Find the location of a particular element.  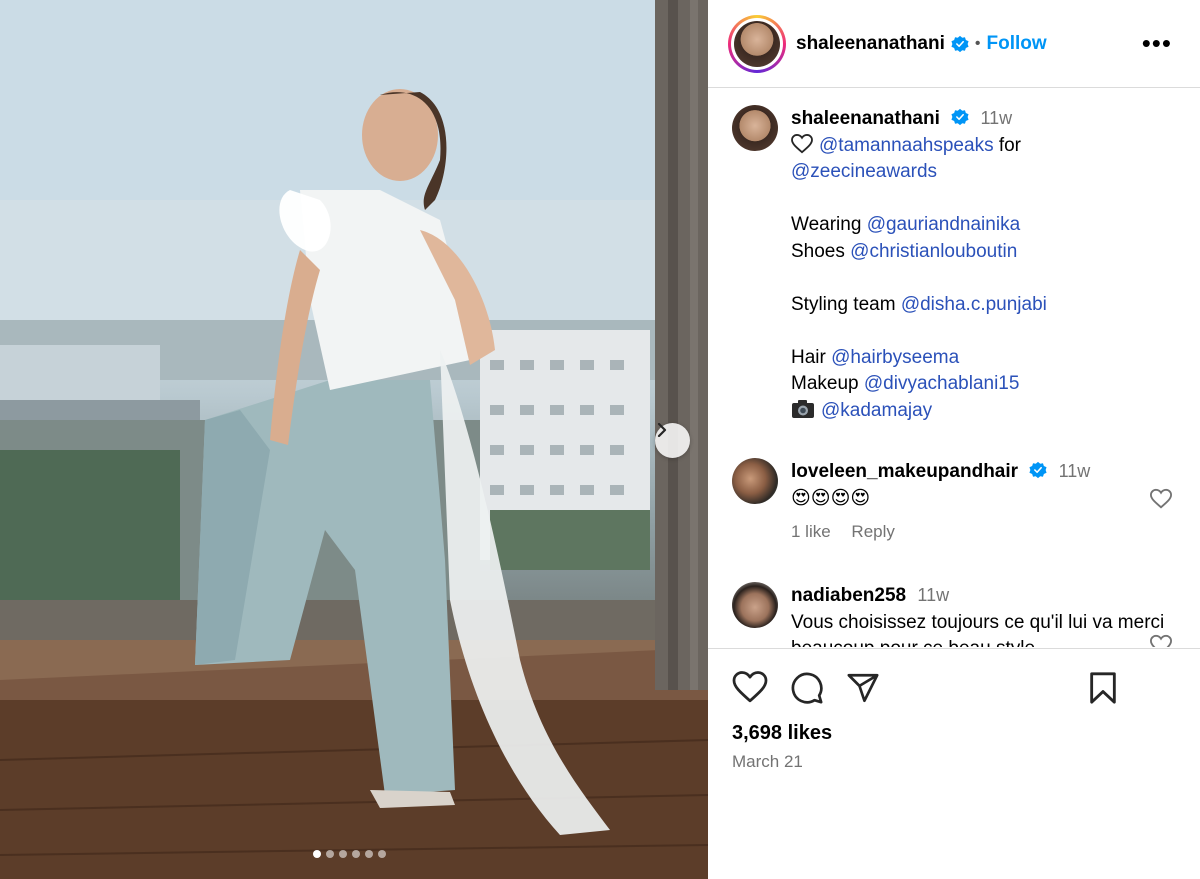

caption-text: Styling team is located at coordinates (846, 304).